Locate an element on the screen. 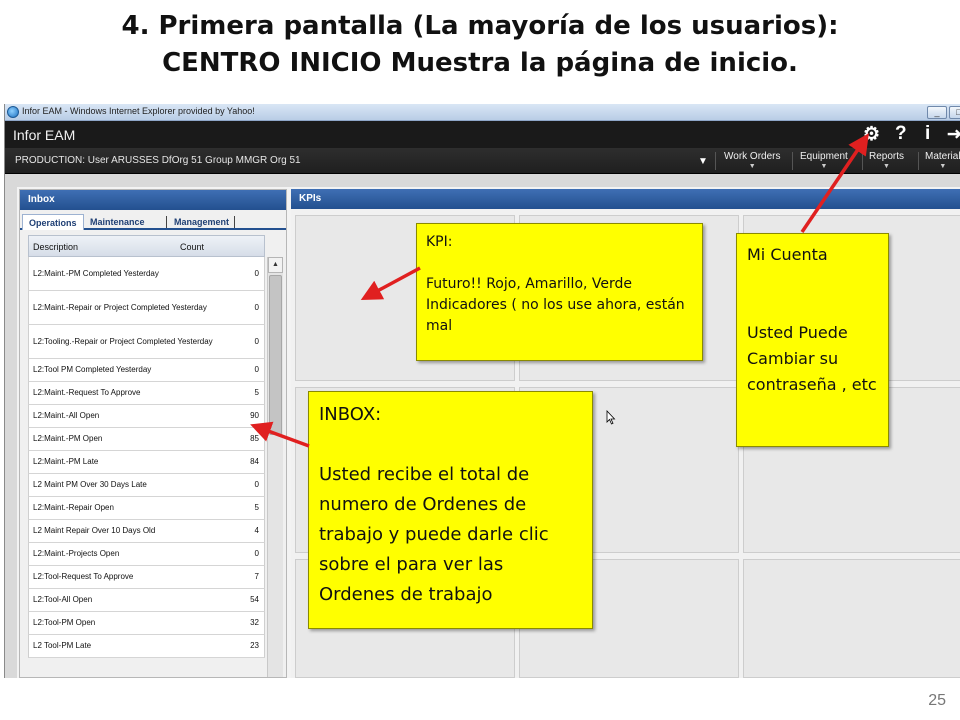 The image size is (960, 720). table-row: L2:Maint.-Projects Open 0 is located at coordinates (146, 554).